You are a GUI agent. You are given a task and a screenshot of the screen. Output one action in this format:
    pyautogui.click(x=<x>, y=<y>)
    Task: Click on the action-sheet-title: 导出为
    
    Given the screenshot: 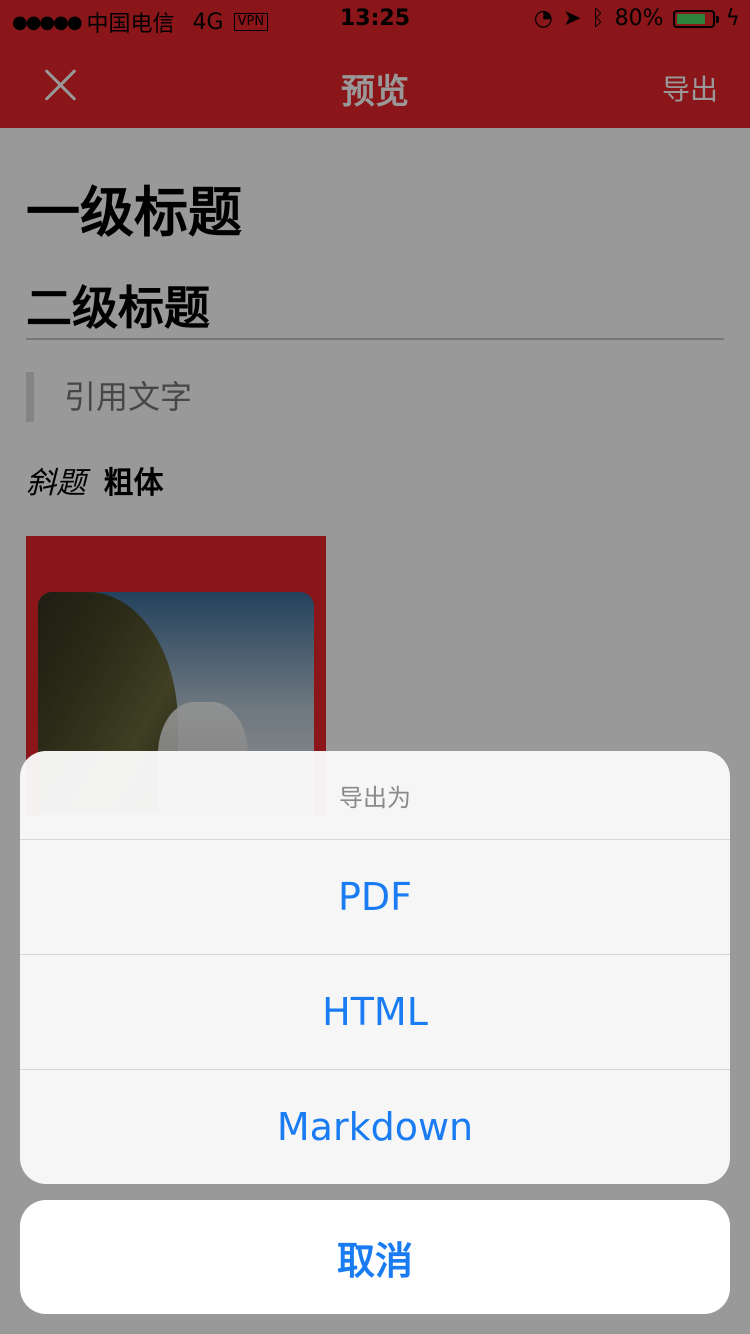 What is the action you would take?
    pyautogui.click(x=375, y=795)
    